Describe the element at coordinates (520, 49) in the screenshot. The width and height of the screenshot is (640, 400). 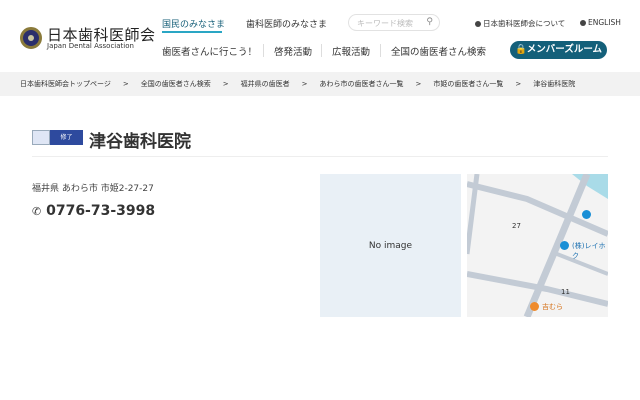
I see `lock-icon: 🔒` at that location.